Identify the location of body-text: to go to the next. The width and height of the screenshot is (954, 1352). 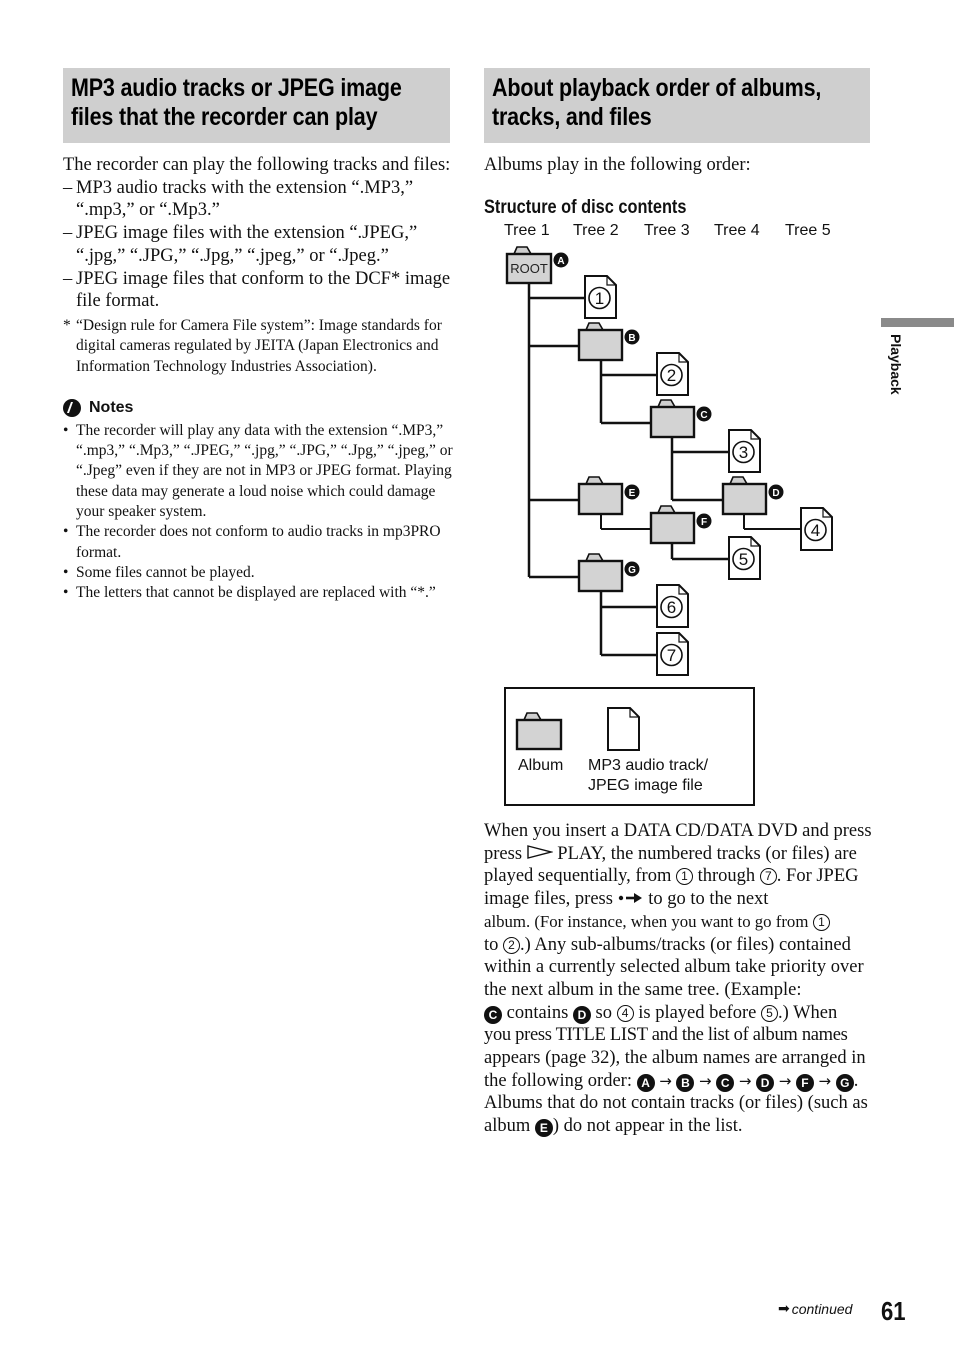
(708, 899).